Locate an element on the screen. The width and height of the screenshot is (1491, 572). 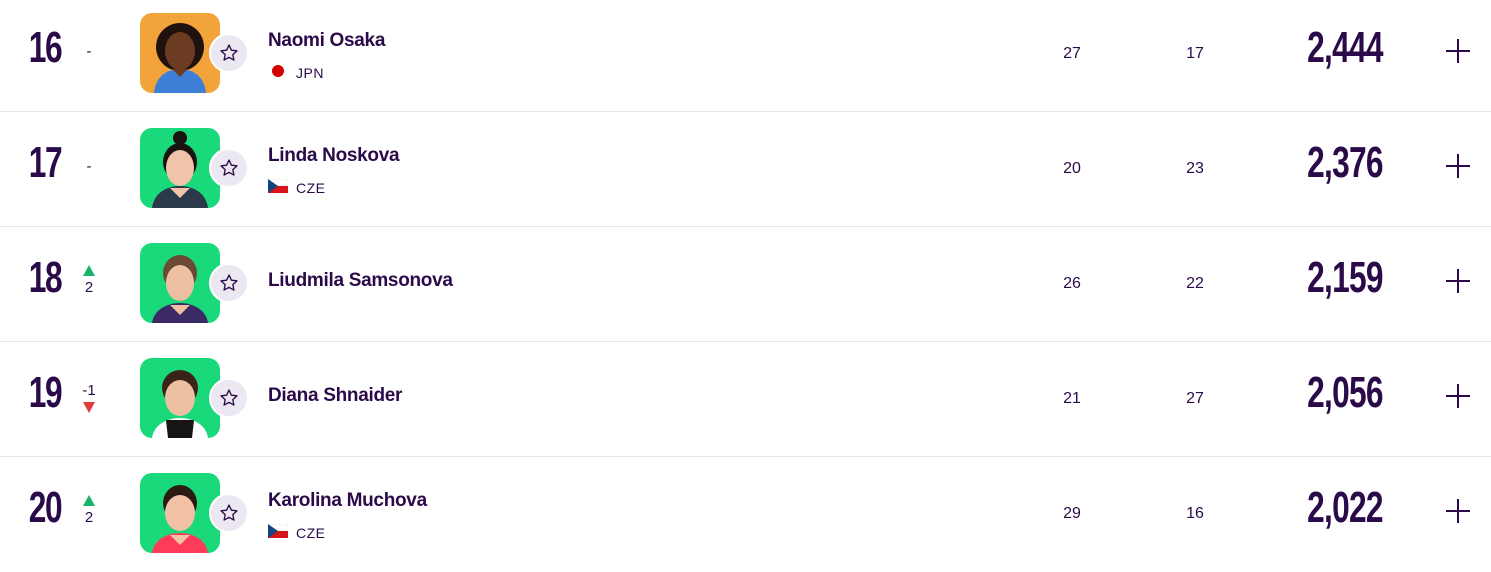
player-name: Liudmila Samsonova is located at coordinates (360, 281).